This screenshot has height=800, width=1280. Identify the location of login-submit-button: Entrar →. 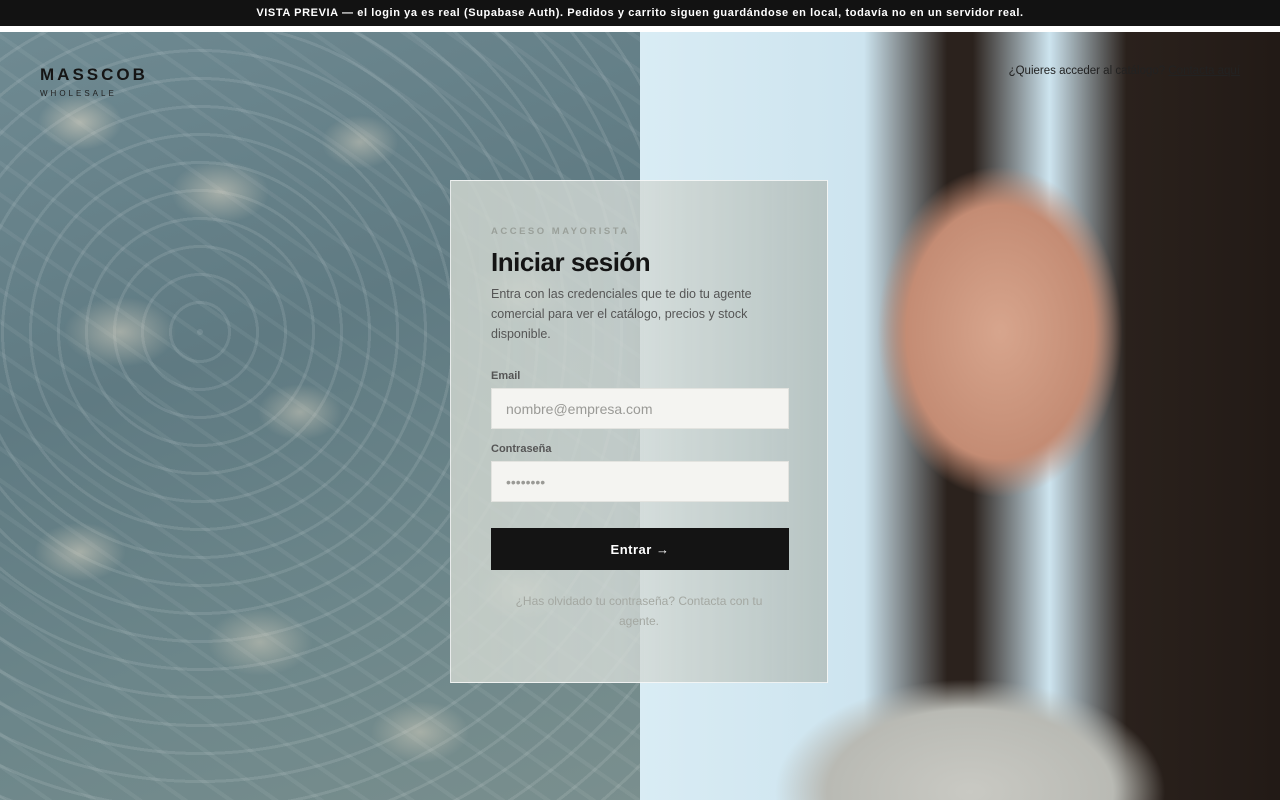
(640, 549).